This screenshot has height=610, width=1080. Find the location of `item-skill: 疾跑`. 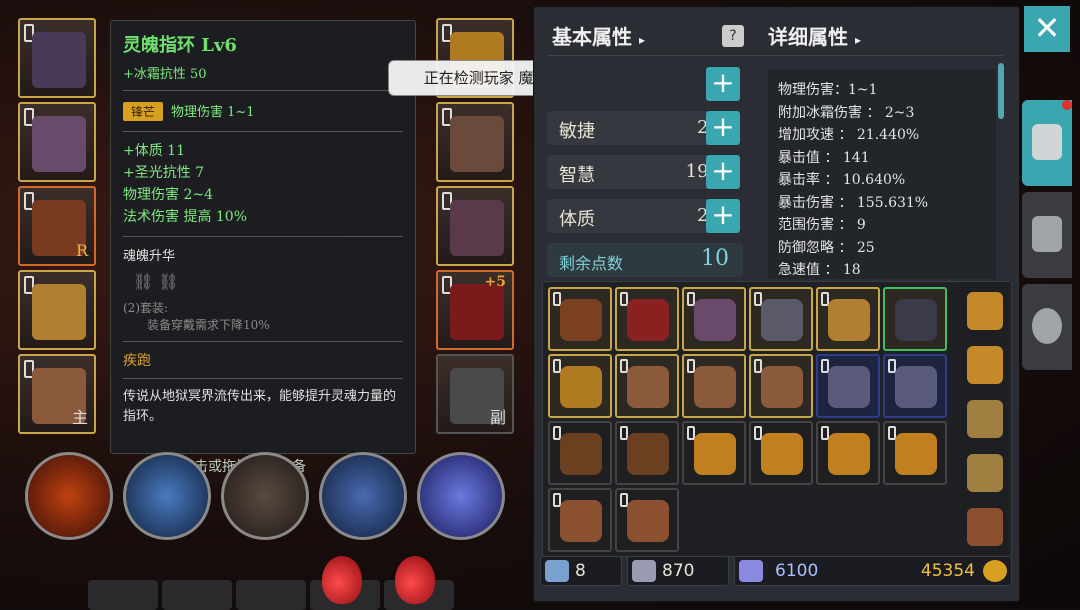

item-skill: 疾跑 is located at coordinates (137, 361).